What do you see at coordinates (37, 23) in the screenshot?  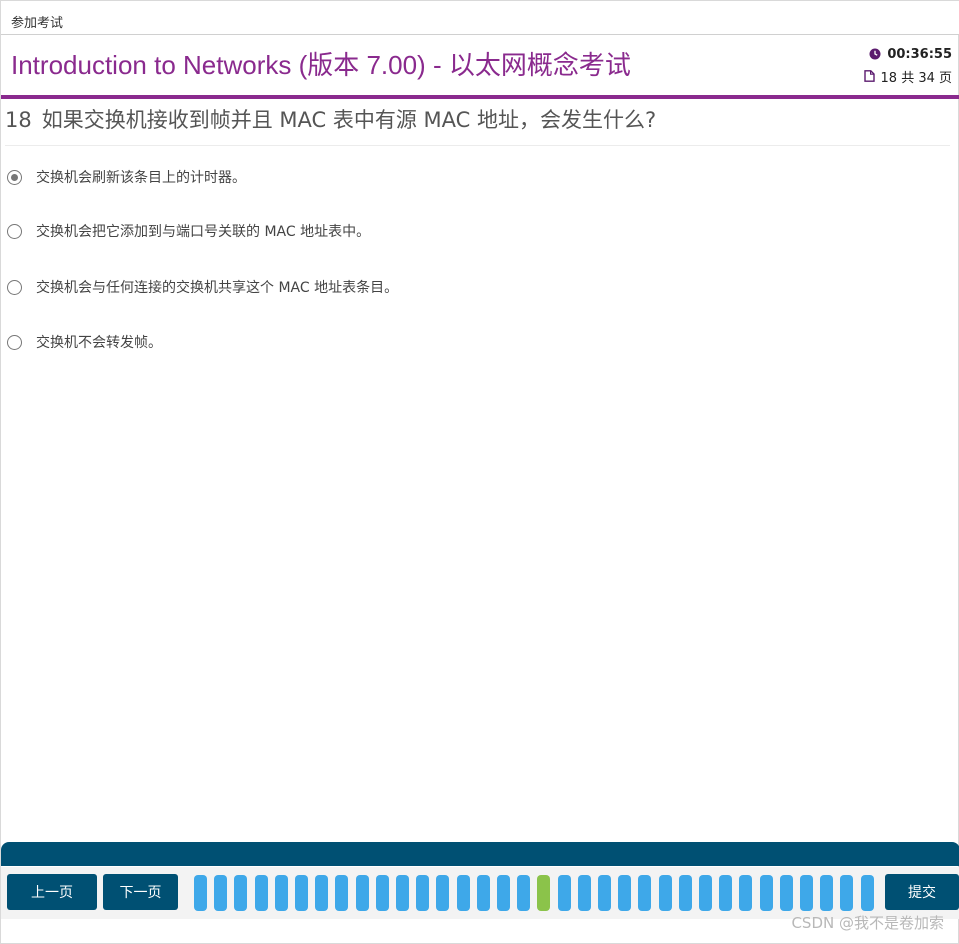 I see `breadcrumb: 参加考试` at bounding box center [37, 23].